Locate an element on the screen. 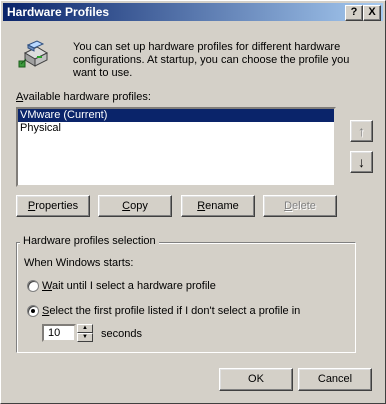 Image resolution: width=386 pixels, height=404 pixels. close-button: X is located at coordinates (372, 13).